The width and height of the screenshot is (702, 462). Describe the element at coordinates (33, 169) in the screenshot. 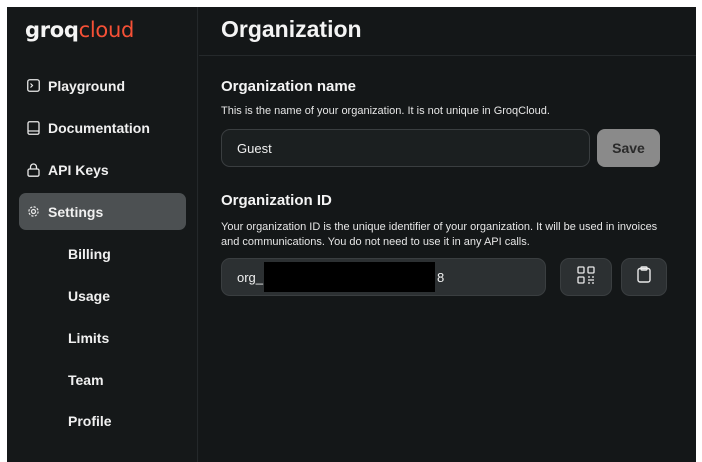

I see `lock-icon` at that location.